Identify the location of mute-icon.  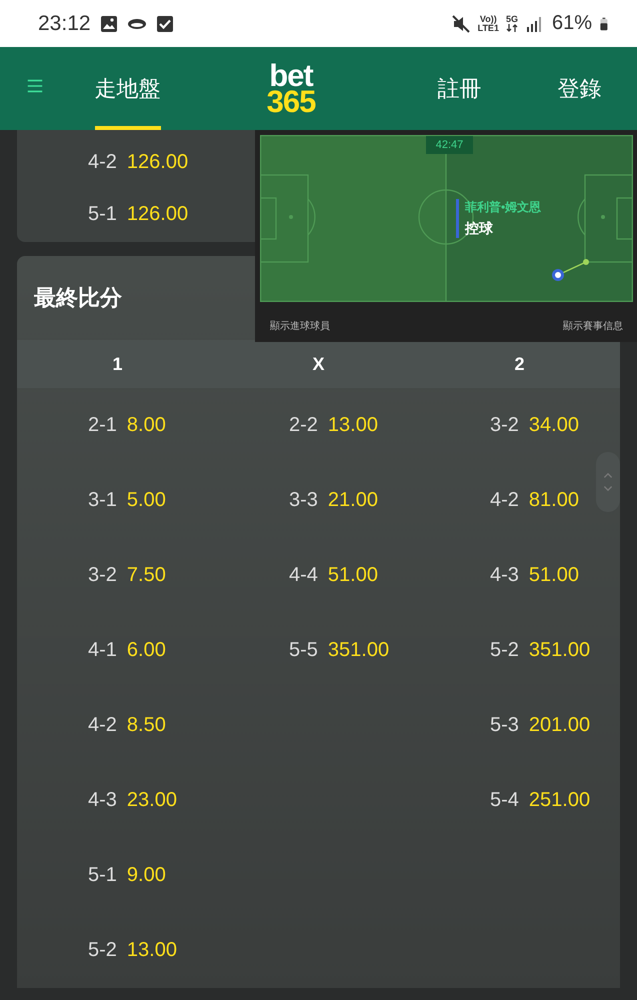
(460, 24).